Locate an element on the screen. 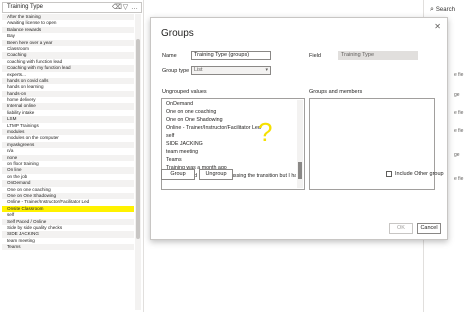 Image resolution: width=474 pixels, height=312 pixels. filter-list-scrollbar is located at coordinates (138, 162).